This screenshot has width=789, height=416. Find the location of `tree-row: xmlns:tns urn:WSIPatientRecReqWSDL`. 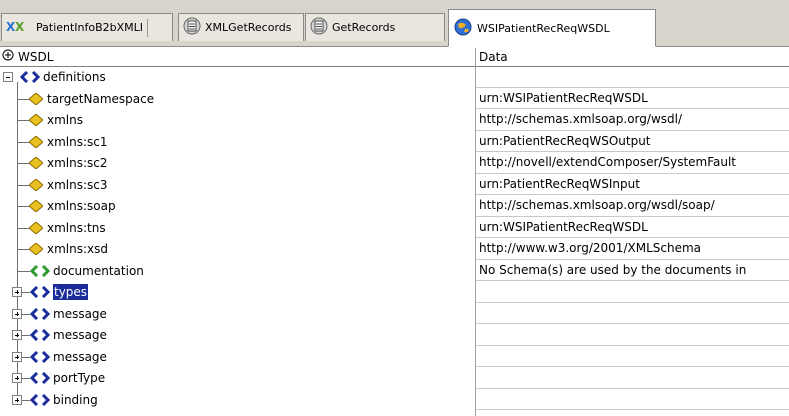

tree-row: xmlns:tns urn:WSIPatientRecReqWSDL is located at coordinates (394, 228).